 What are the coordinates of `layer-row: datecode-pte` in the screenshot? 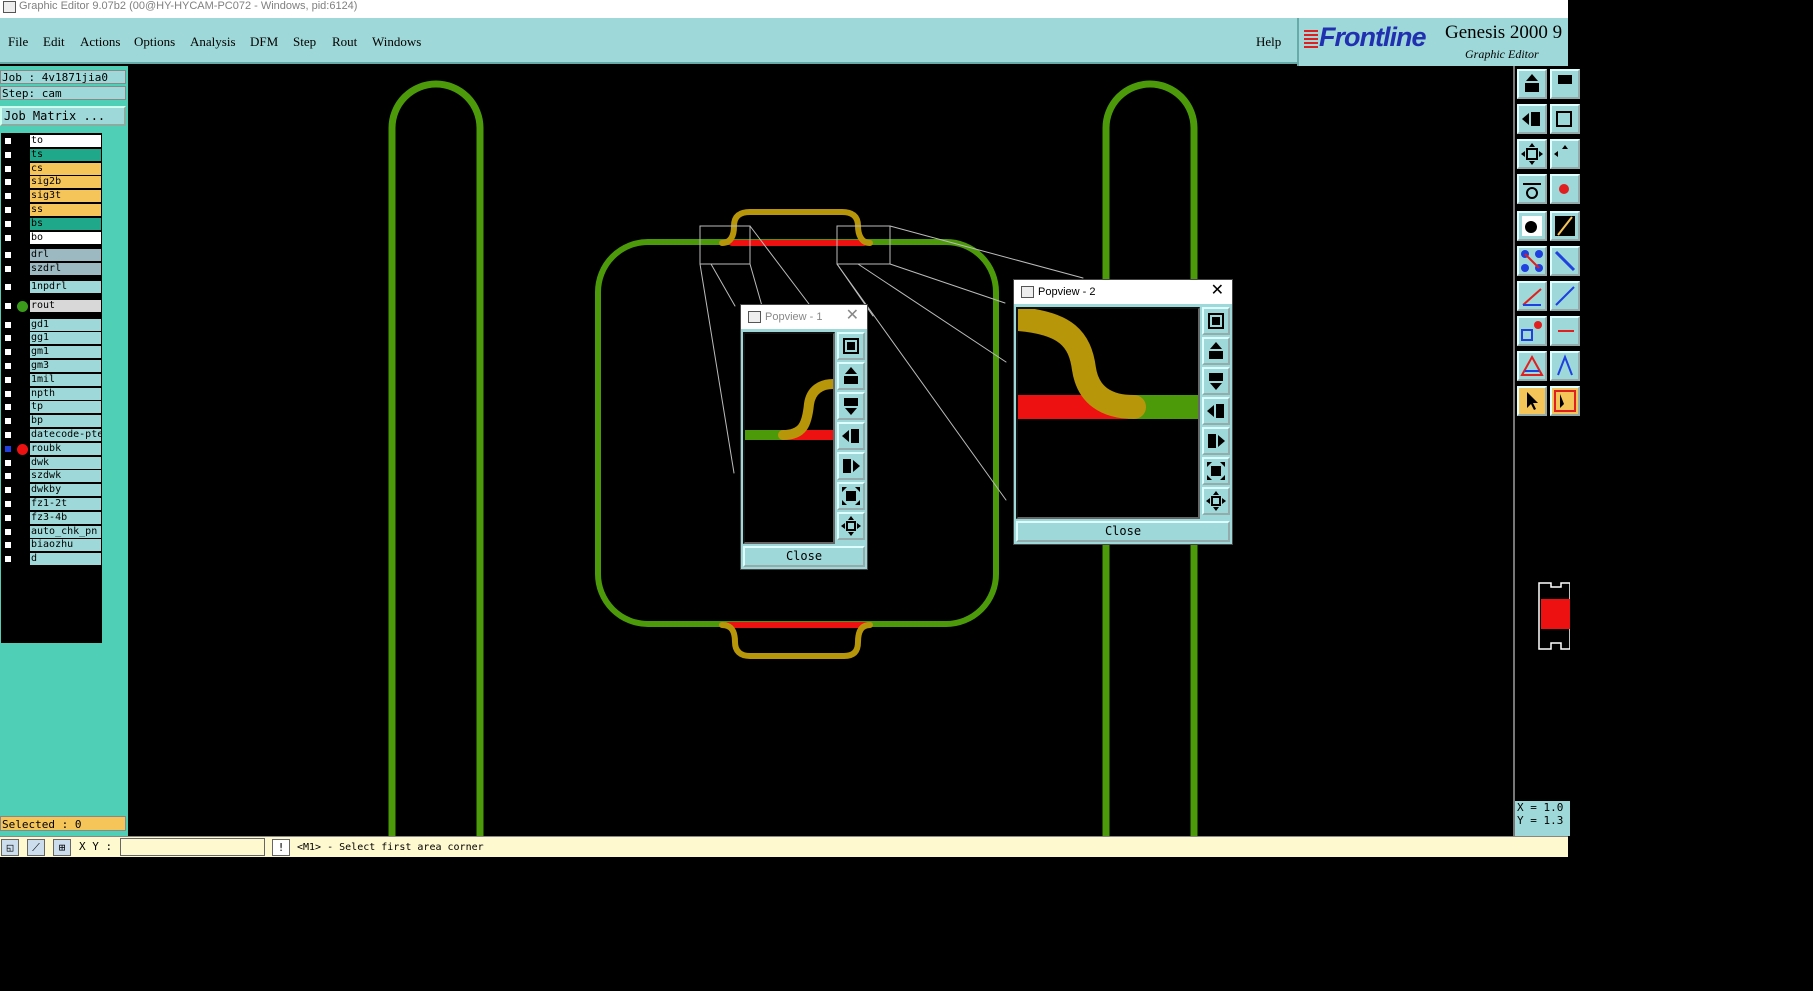 It's located at (51, 435).